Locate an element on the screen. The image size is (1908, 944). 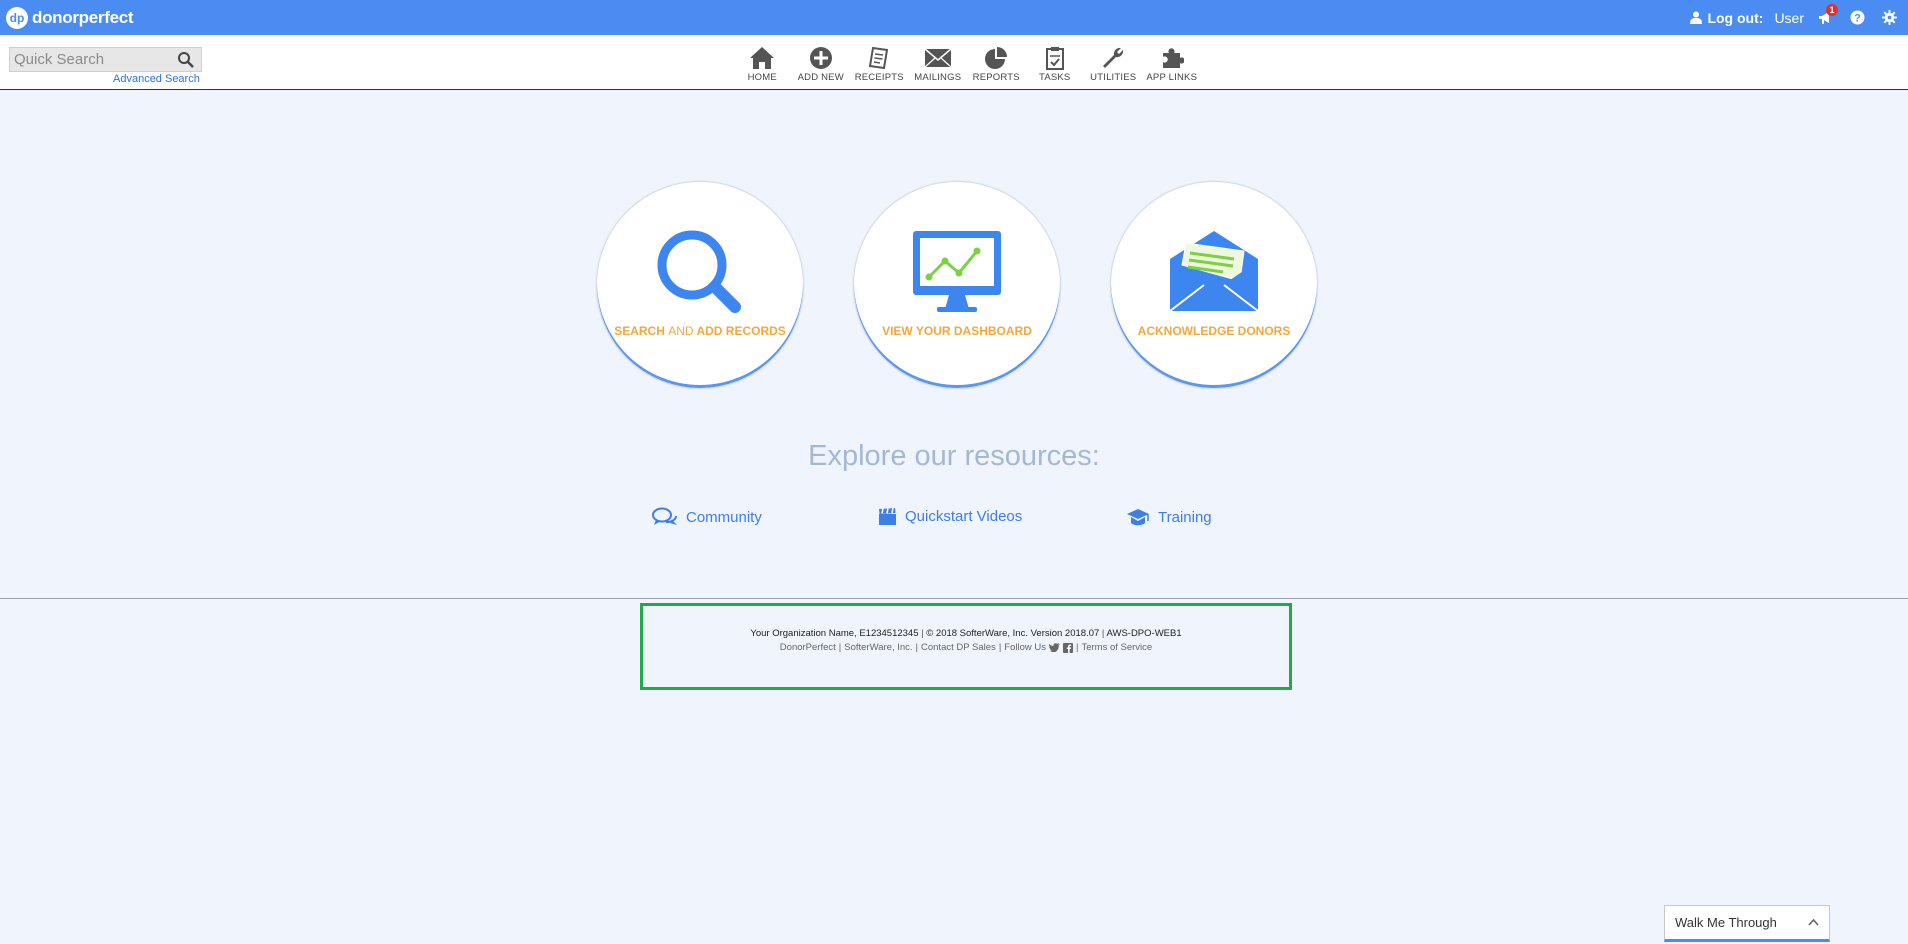
view-dashboard-card: VIEW YOUR DASHBOARD is located at coordinates (957, 285).